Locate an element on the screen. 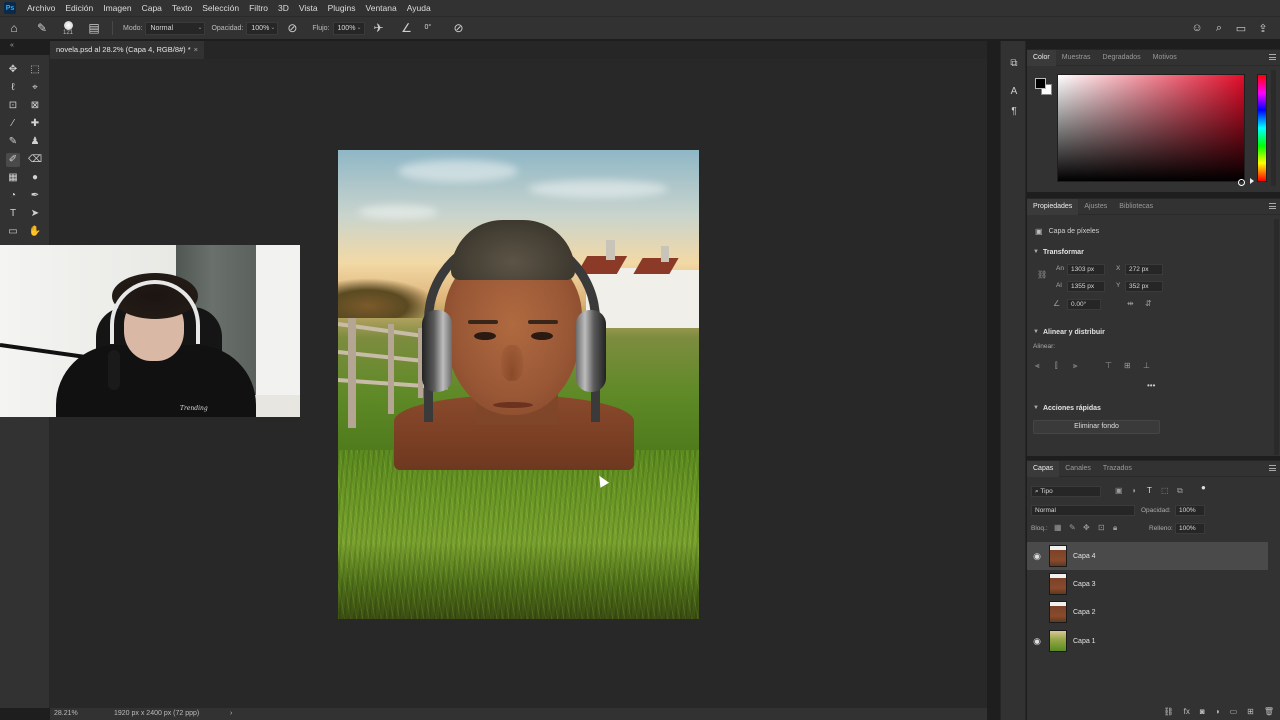 This screenshot has width=1280, height=720. opacity-field: 100% ⌄ is located at coordinates (262, 28).